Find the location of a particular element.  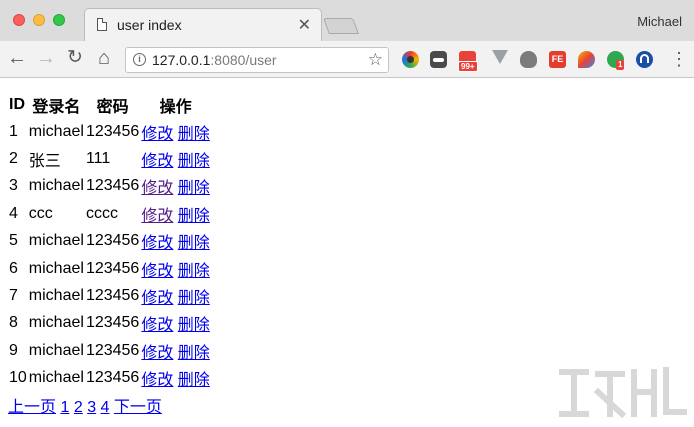

extension-green-circle-icon: 1 is located at coordinates (616, 60).